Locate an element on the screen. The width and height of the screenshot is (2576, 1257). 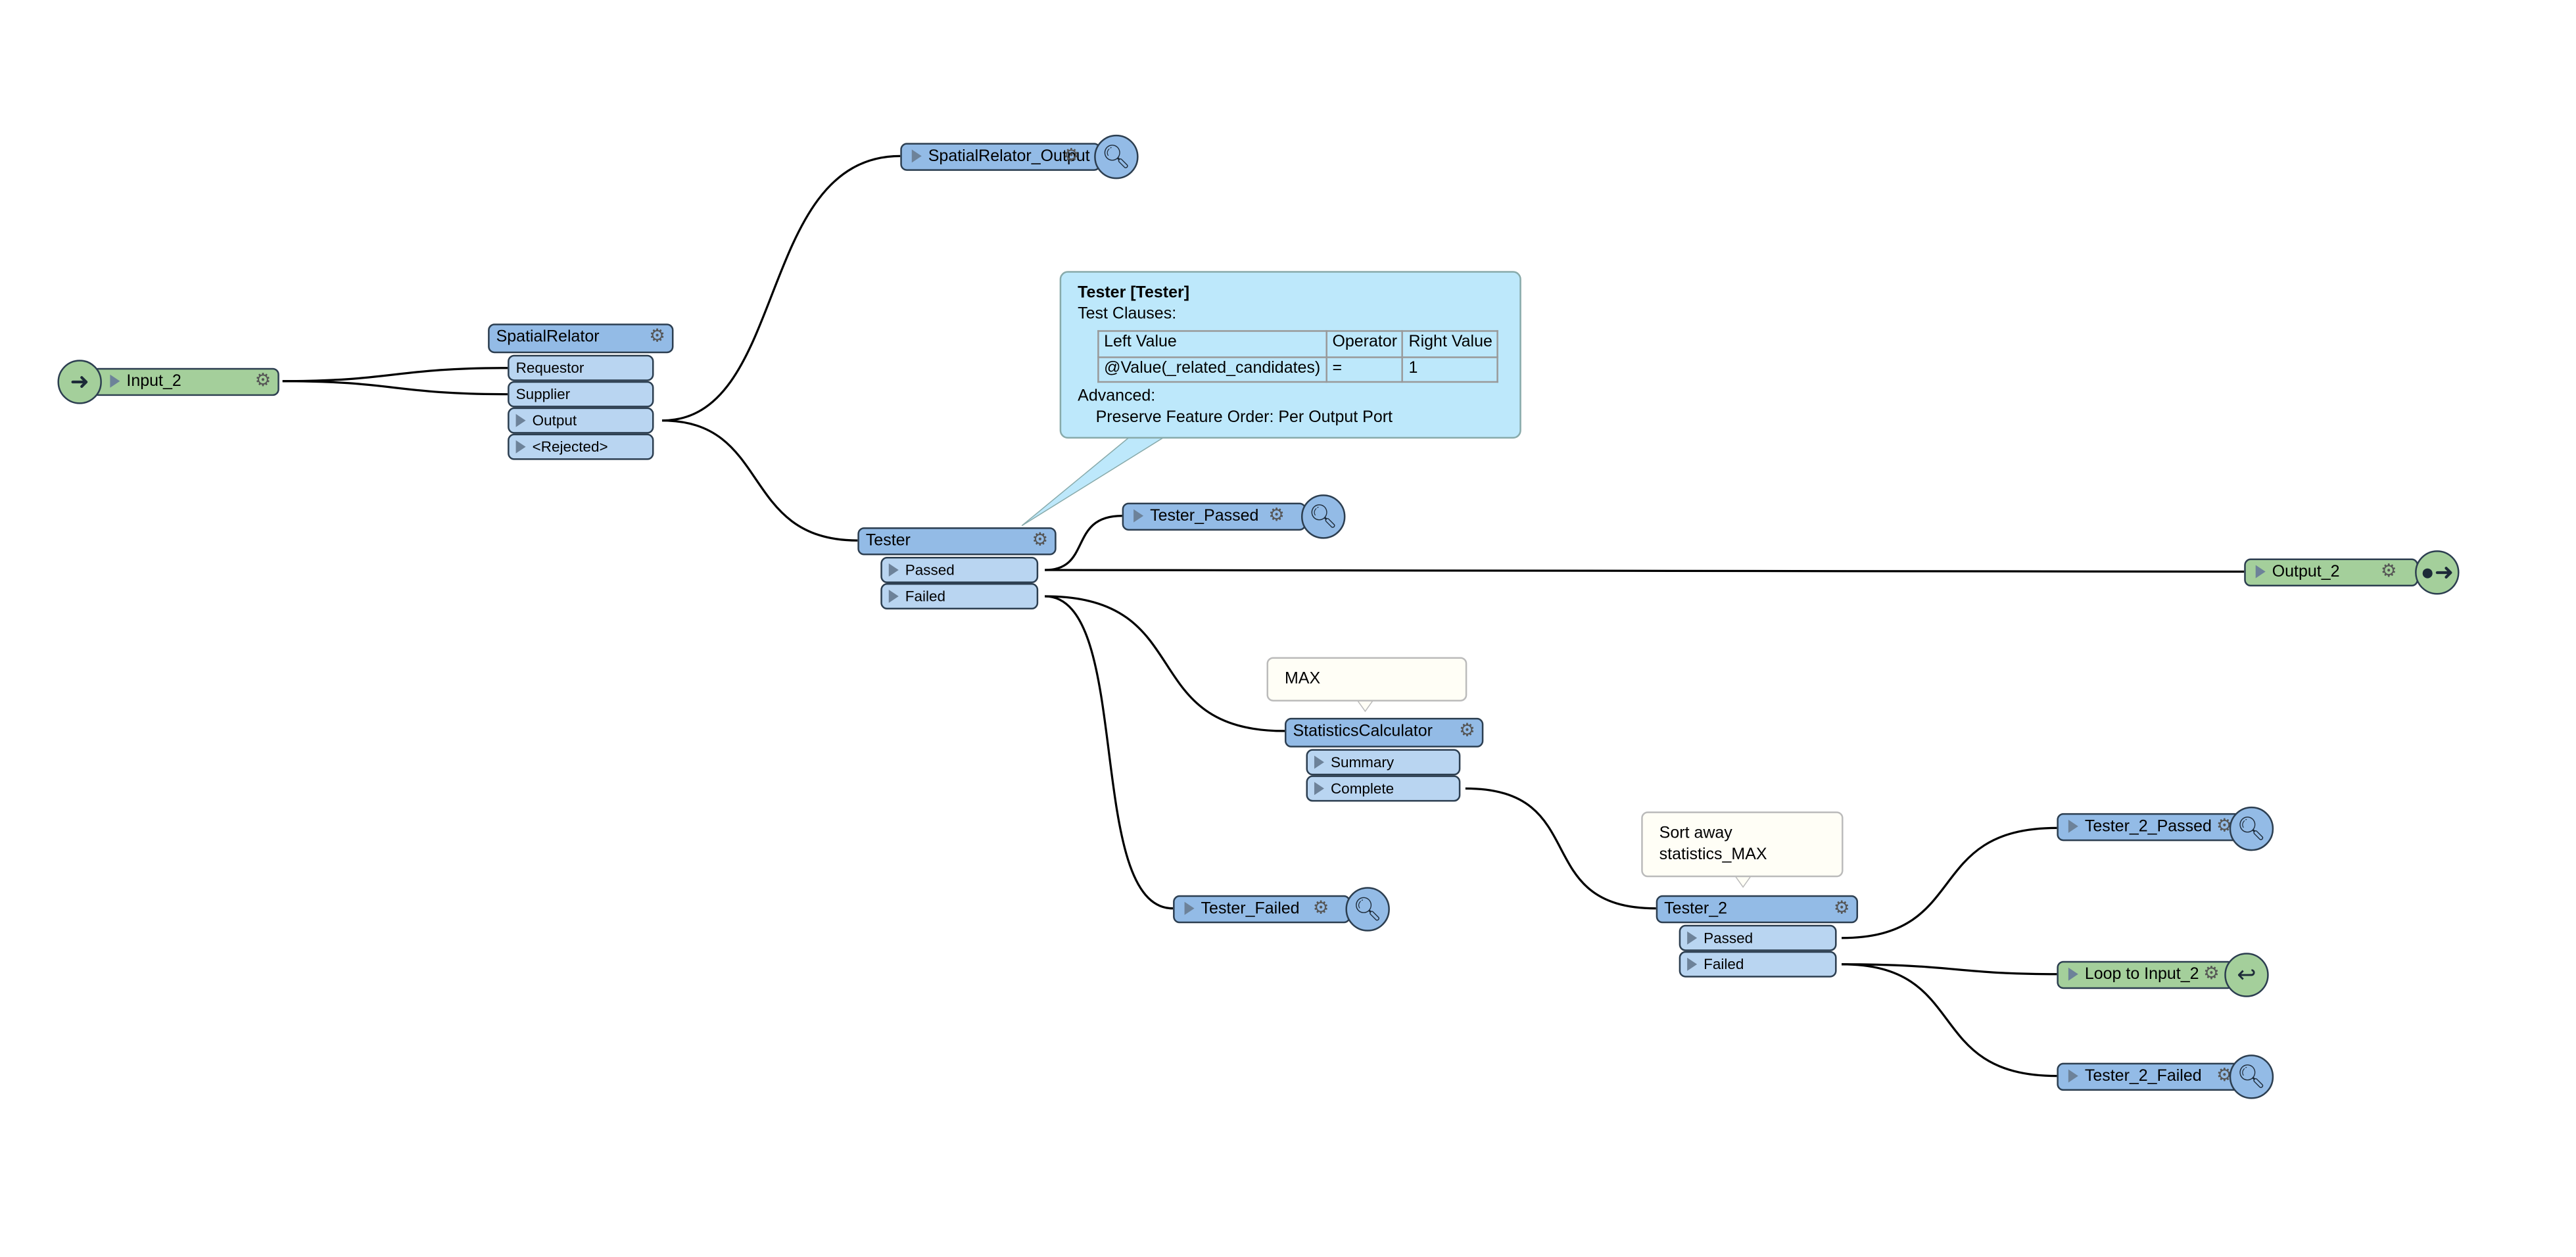
node-label: StatisticsCalculator is located at coordinates (1363, 732).